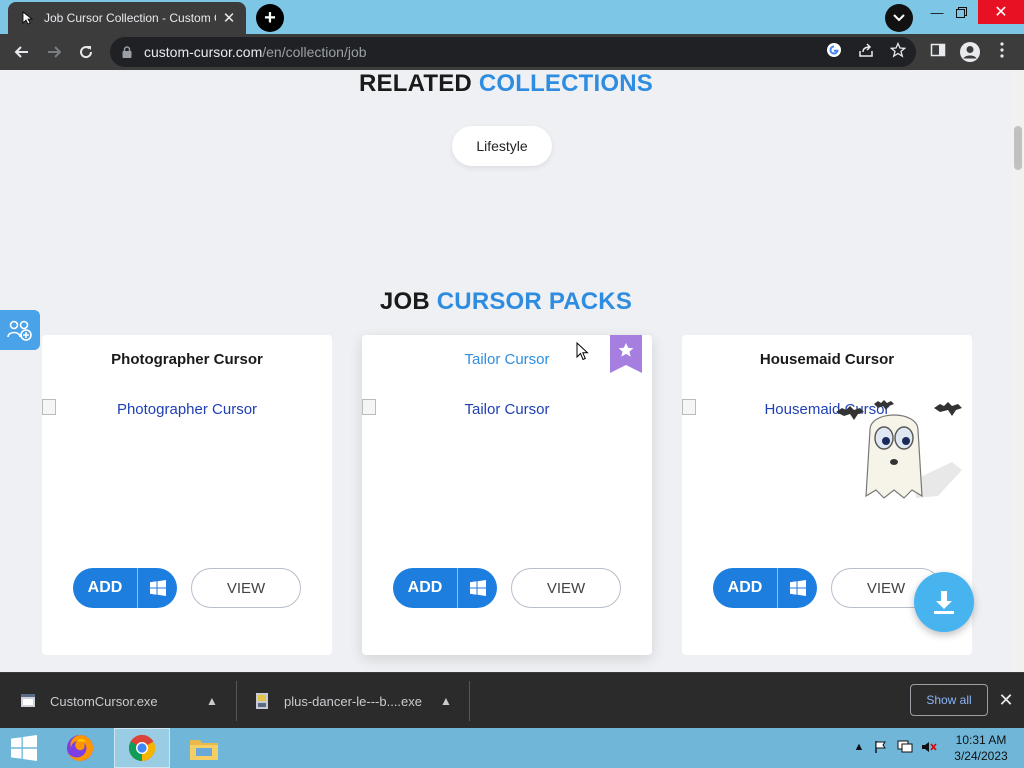 The height and width of the screenshot is (768, 1024). I want to click on download-filename: plus-dancer-le---b....exe, so click(353, 701).